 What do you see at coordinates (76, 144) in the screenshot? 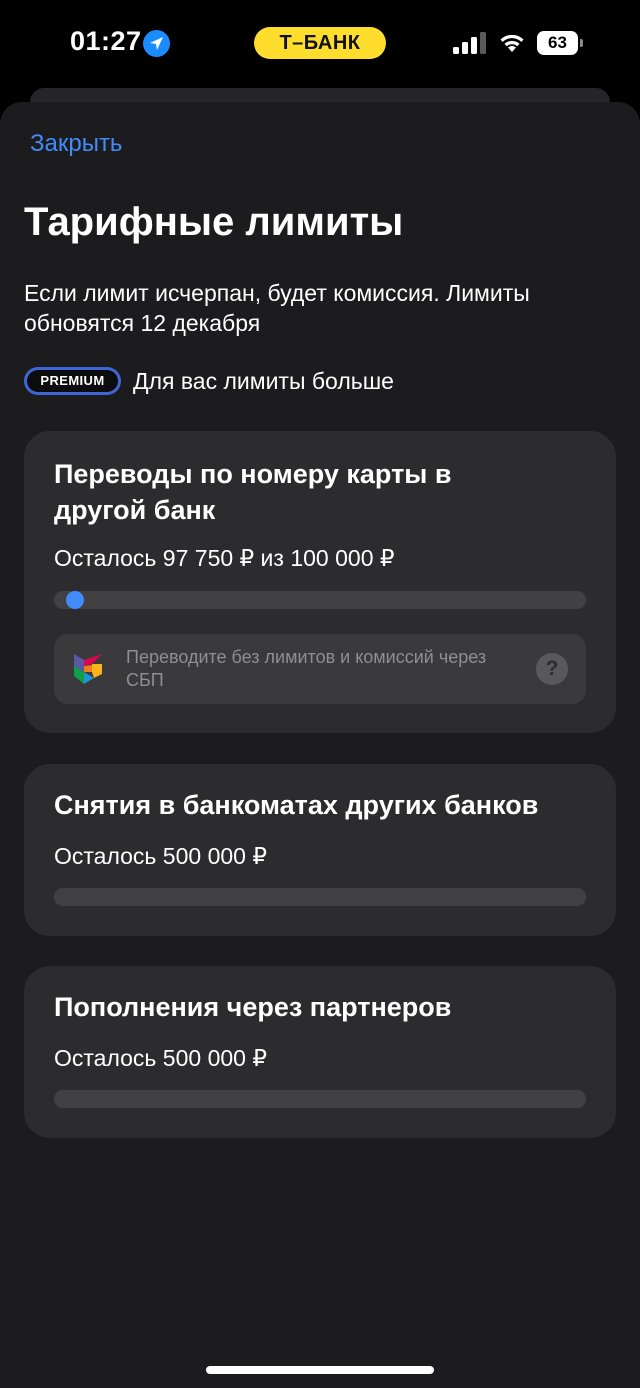
I see `close-button: Закрыть` at bounding box center [76, 144].